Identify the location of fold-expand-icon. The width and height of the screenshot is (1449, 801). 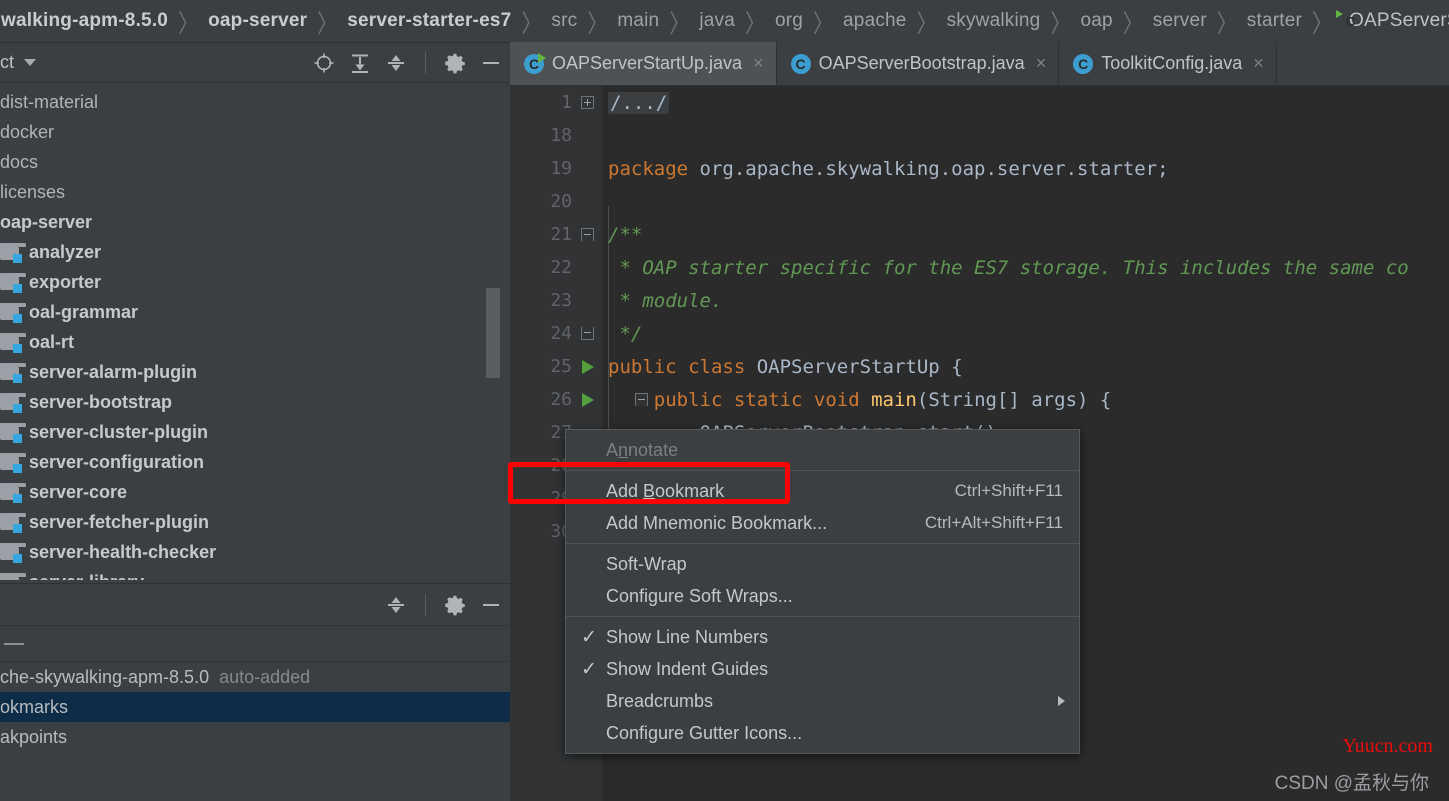
(587, 102).